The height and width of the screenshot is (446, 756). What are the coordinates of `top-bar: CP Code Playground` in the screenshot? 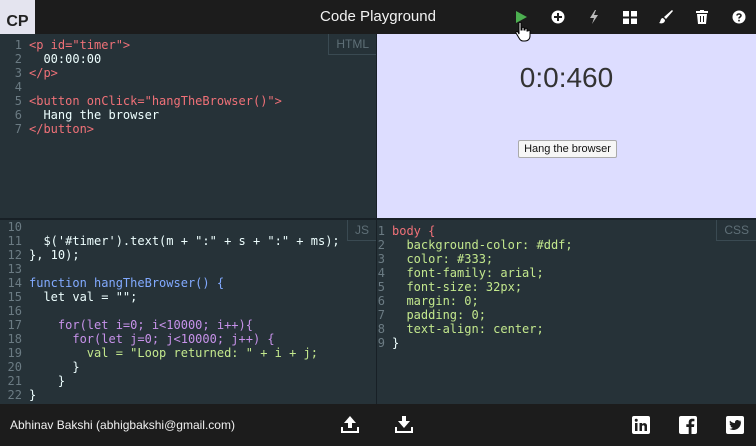 It's located at (378, 17).